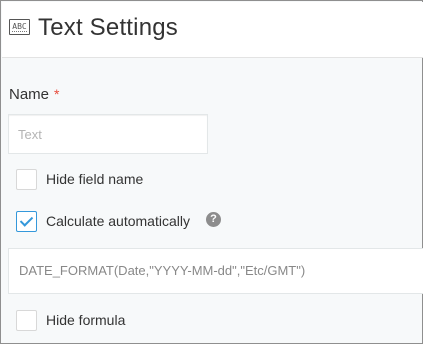 The width and height of the screenshot is (423, 344). I want to click on name-field-label: Name *, so click(34, 94).